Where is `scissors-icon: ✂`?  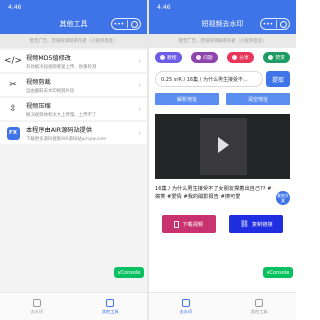 scissors-icon: ✂ is located at coordinates (13, 85).